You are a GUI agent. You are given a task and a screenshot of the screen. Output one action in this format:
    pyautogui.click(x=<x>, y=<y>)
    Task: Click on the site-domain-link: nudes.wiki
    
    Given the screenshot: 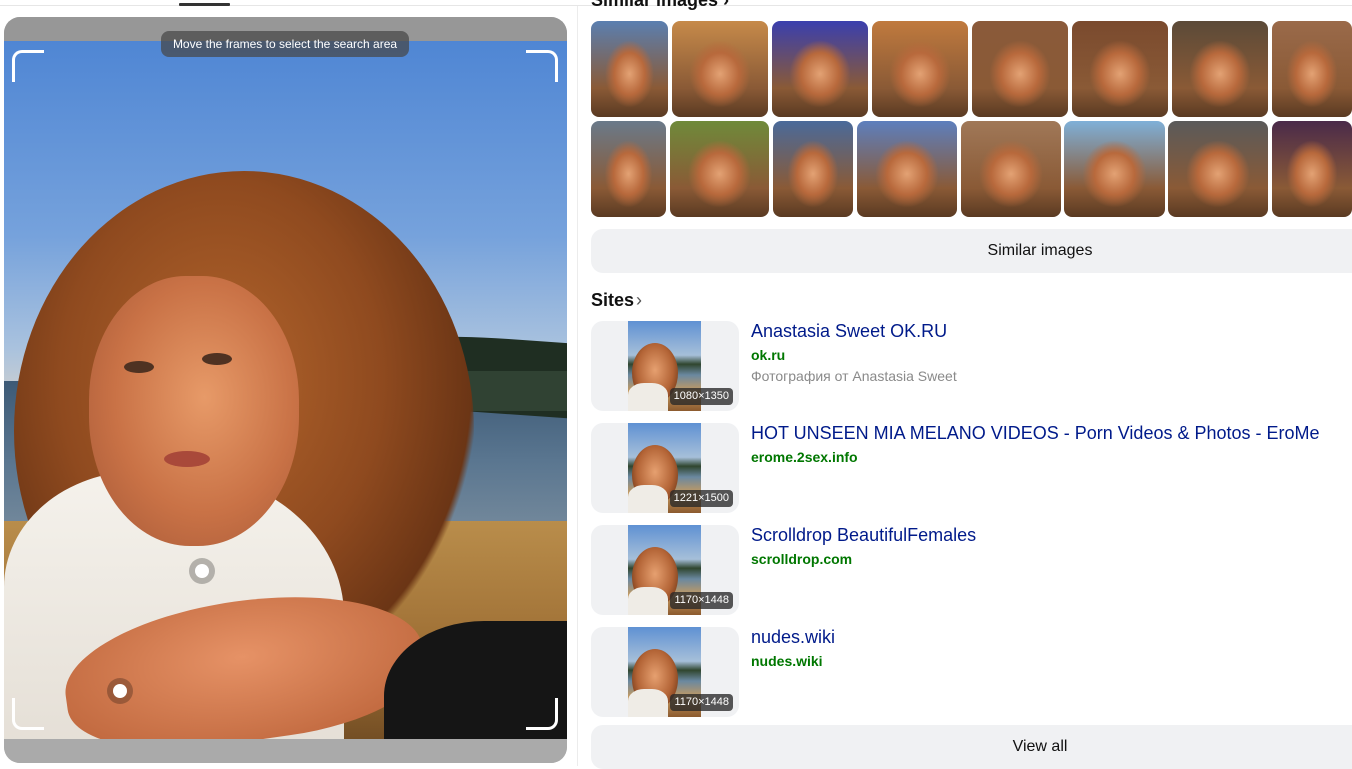 What is the action you would take?
    pyautogui.click(x=787, y=661)
    